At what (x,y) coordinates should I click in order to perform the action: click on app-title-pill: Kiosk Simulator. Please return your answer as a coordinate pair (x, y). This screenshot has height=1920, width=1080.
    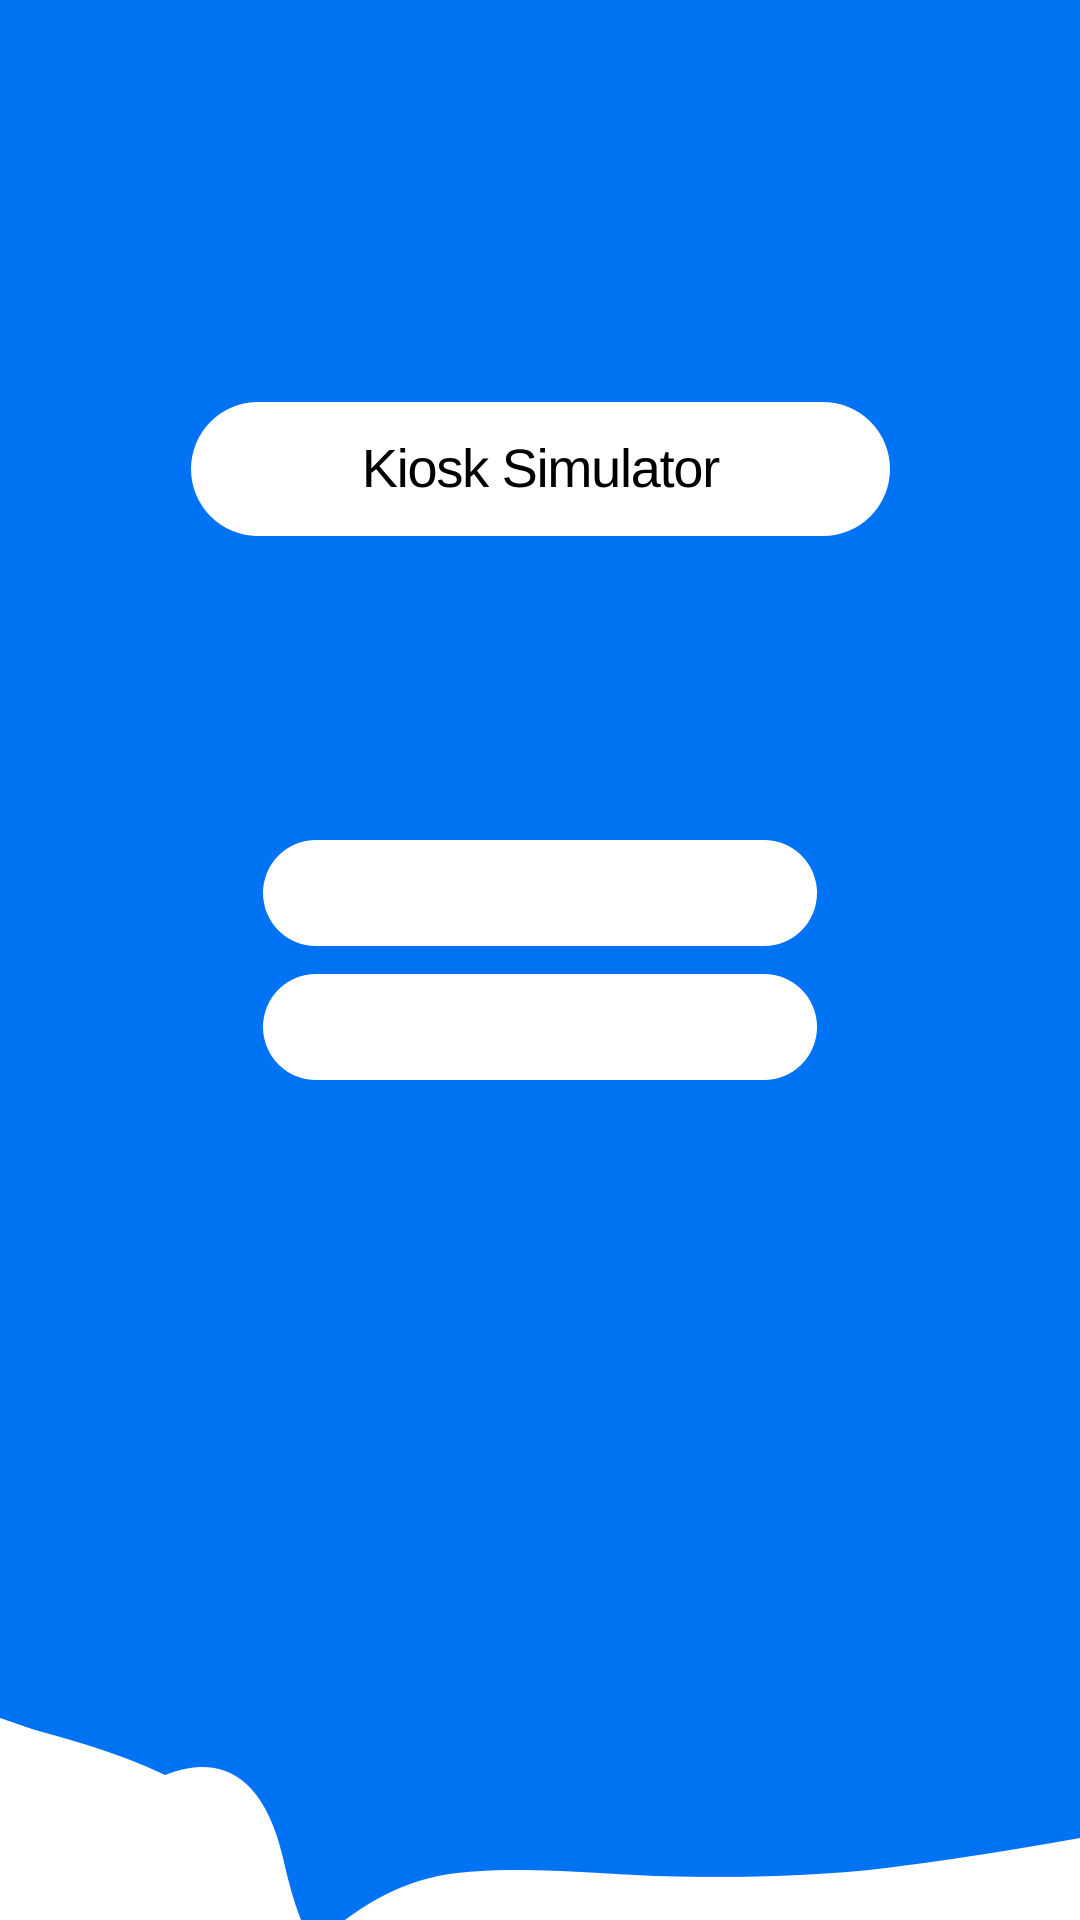
    Looking at the image, I should click on (540, 469).